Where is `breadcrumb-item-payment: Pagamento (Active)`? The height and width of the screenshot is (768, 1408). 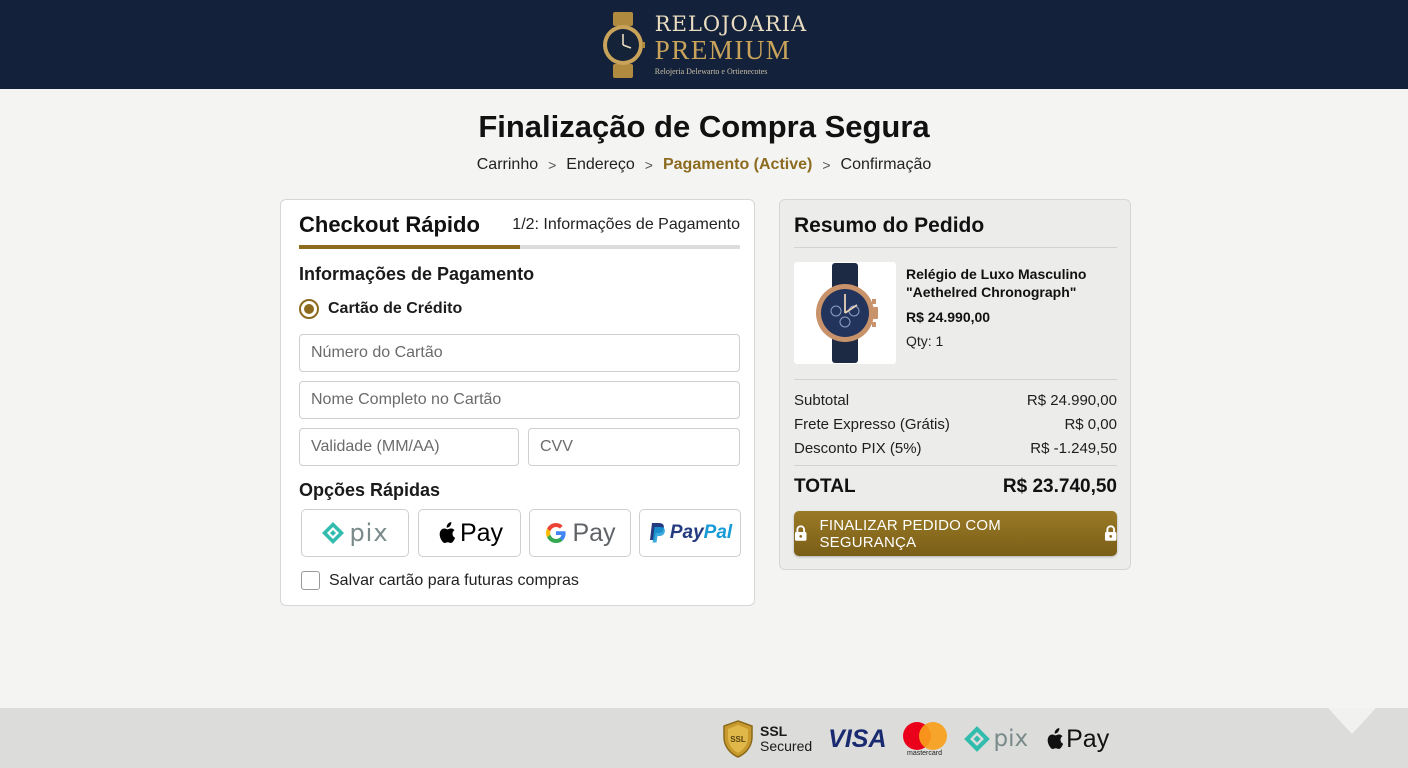 breadcrumb-item-payment: Pagamento (Active) is located at coordinates (737, 165).